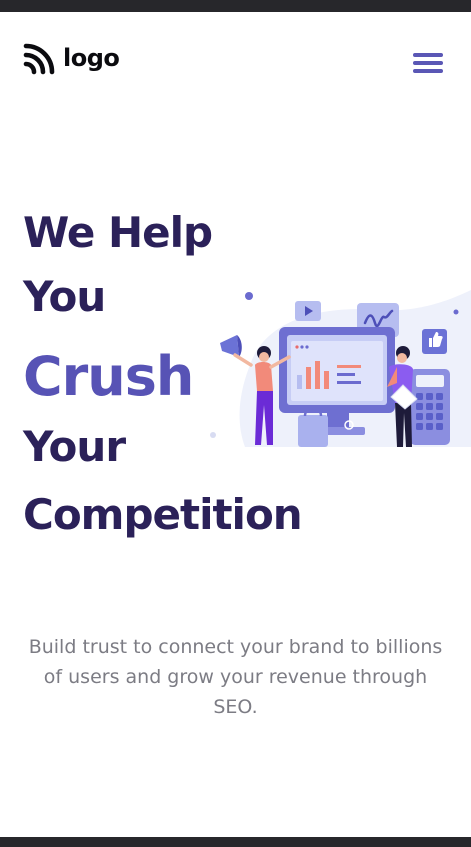 The image size is (471, 847). Describe the element at coordinates (340, 368) in the screenshot. I see `marketing-team-illustration` at that location.